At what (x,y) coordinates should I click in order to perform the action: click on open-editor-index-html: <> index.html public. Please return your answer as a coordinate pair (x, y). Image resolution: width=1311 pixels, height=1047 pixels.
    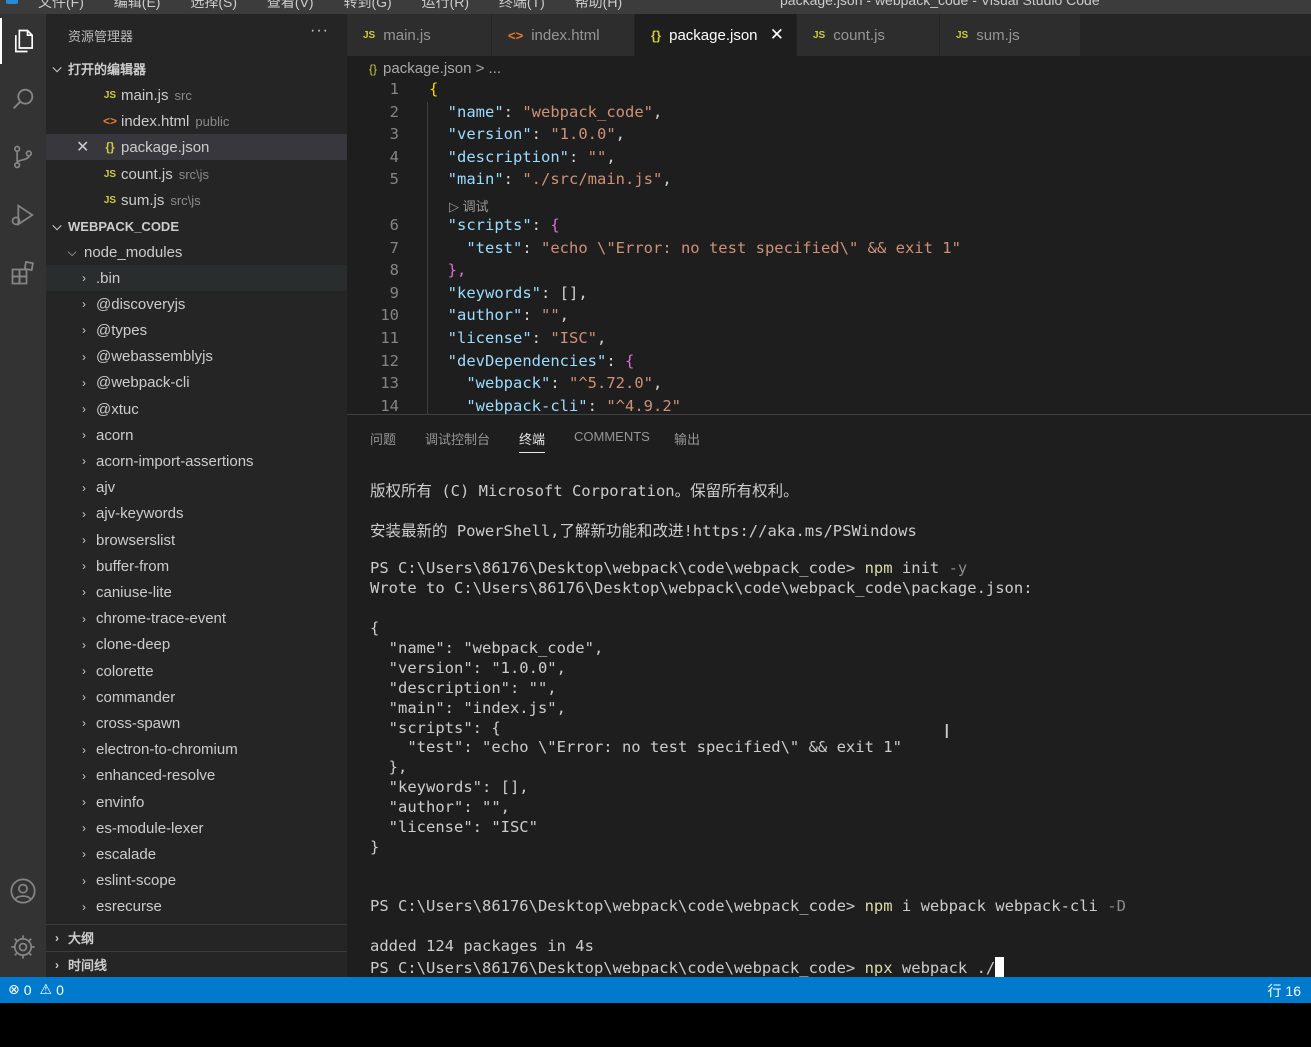
    Looking at the image, I should click on (196, 121).